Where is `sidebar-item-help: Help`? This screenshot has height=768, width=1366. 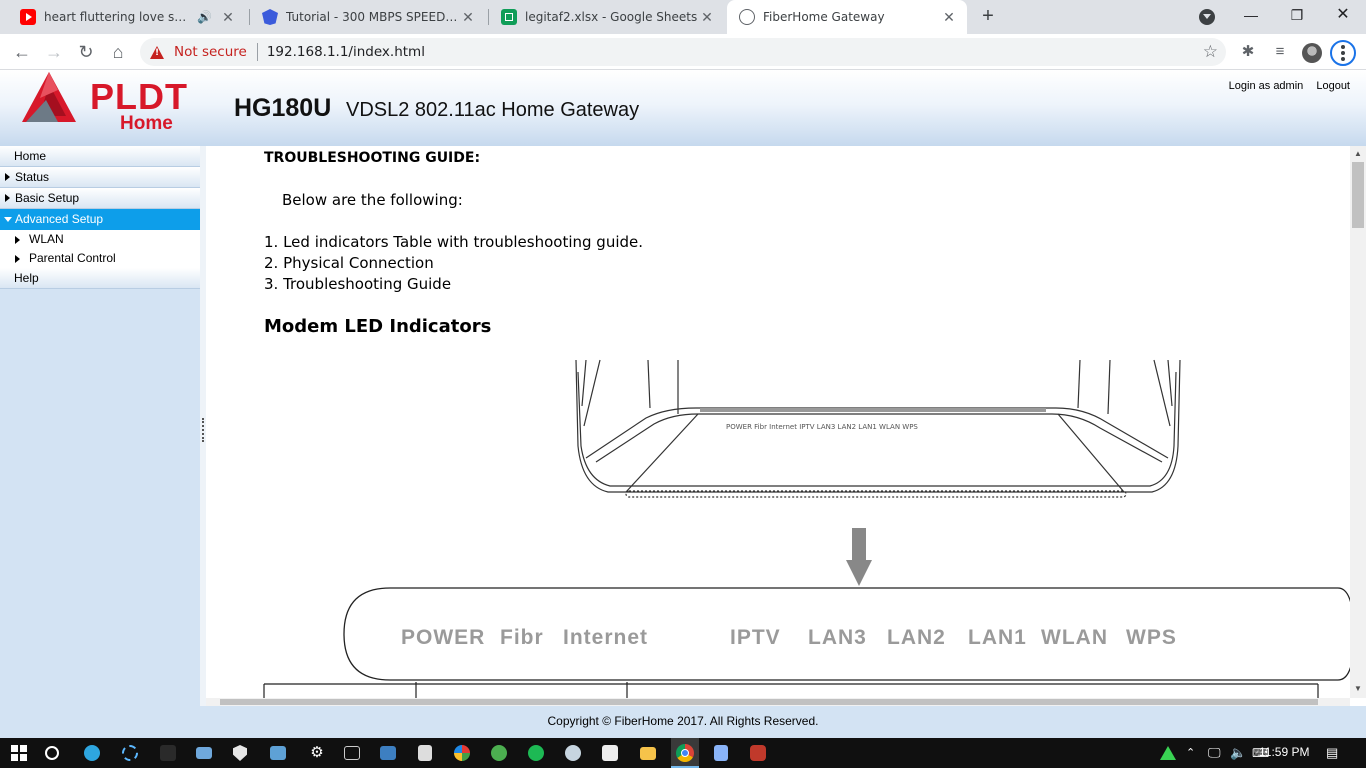
sidebar-item-help: Help is located at coordinates (100, 278).